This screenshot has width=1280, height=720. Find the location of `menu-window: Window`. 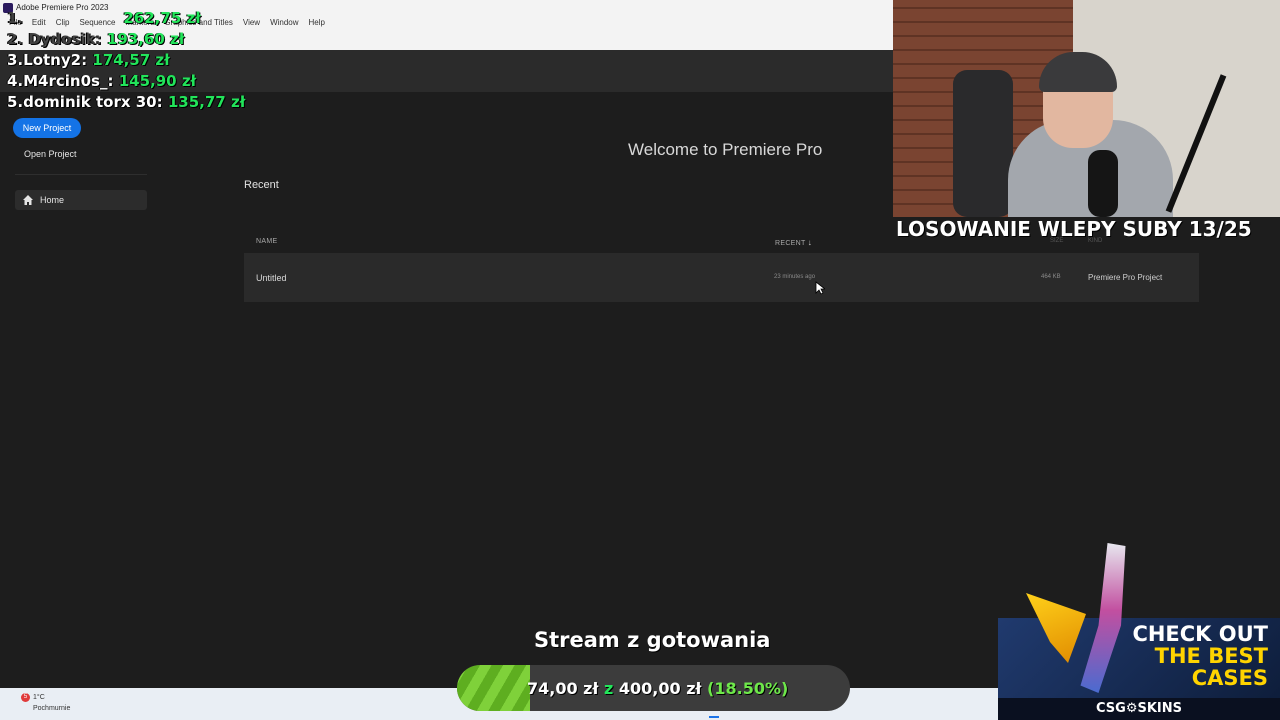

menu-window: Window is located at coordinates (284, 23).